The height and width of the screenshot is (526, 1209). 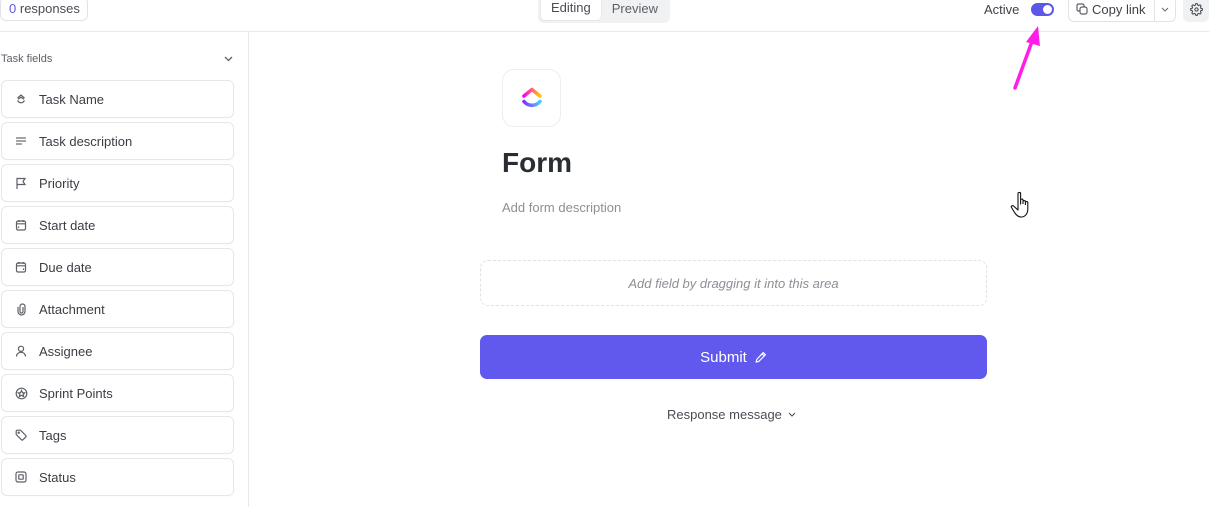 I want to click on response-message-label: Response message, so click(x=724, y=414).